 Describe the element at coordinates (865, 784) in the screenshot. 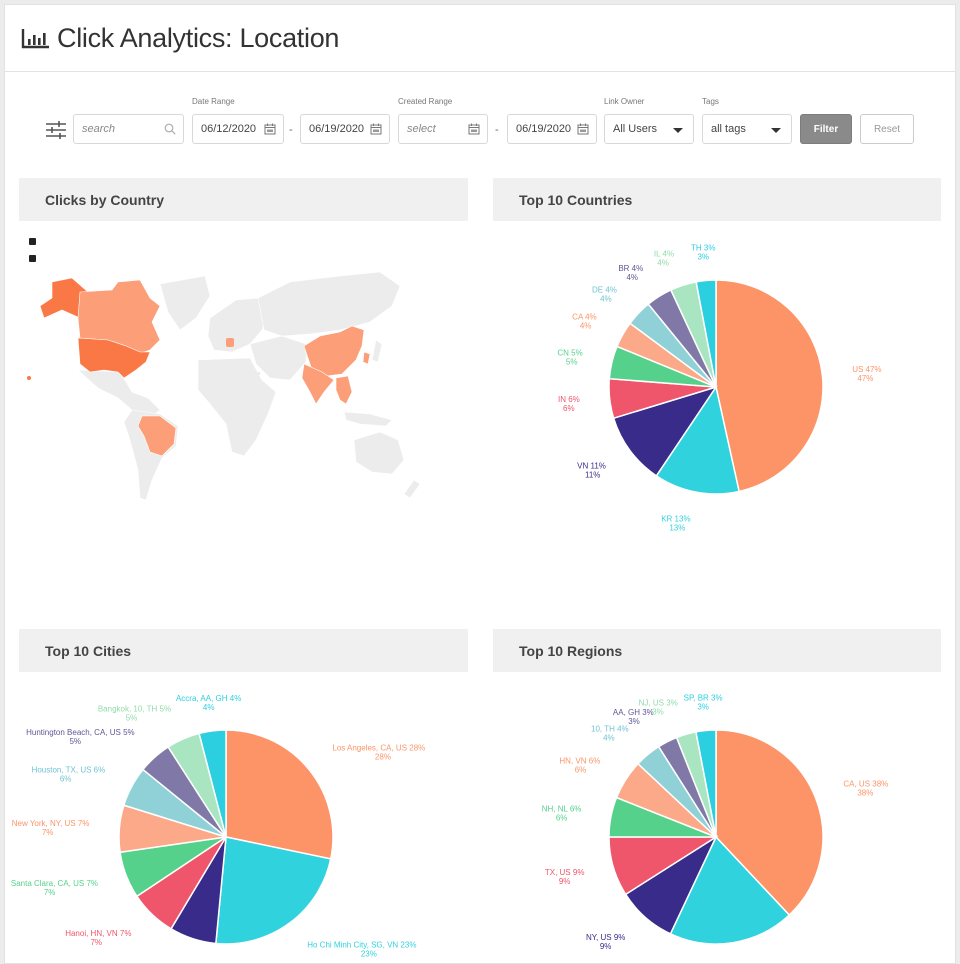

I see `pie-label: CA, US 38%` at that location.